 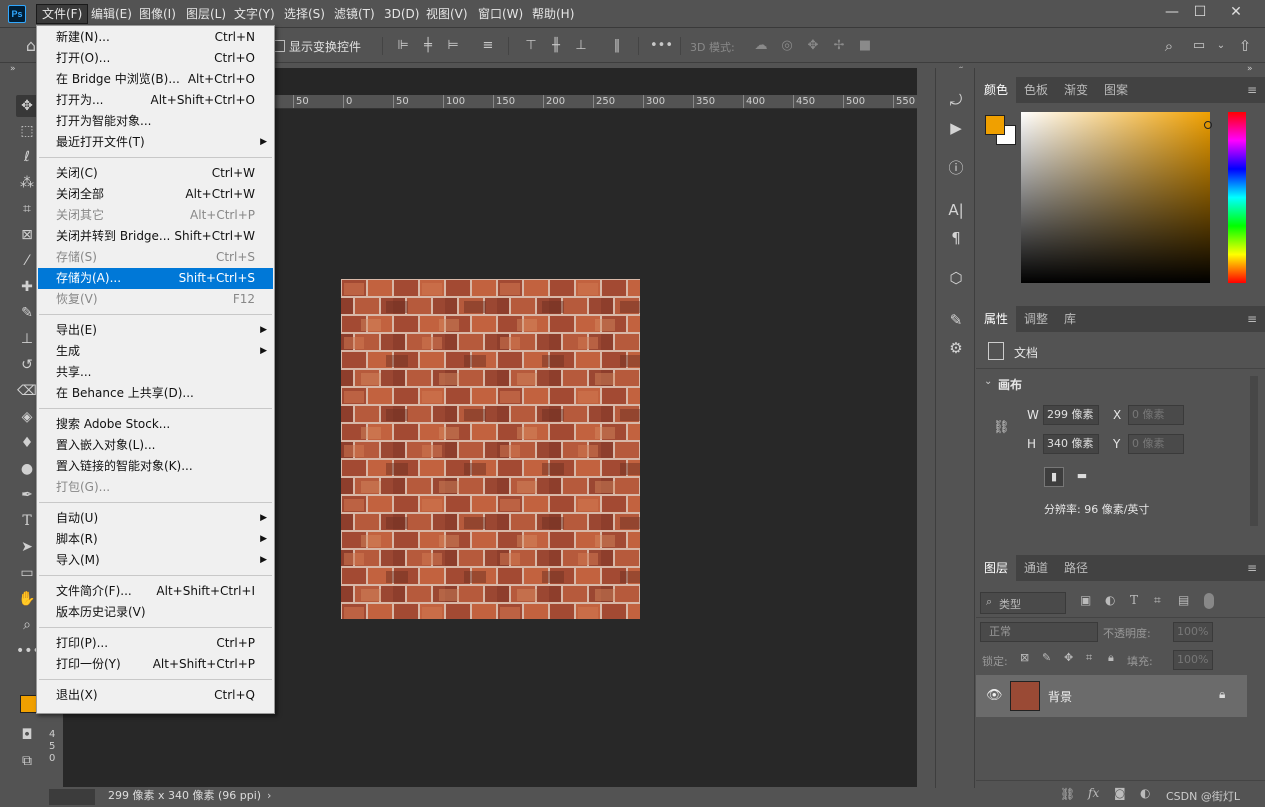 What do you see at coordinates (1071, 444) in the screenshot?
I see `height-field: 340 像素` at bounding box center [1071, 444].